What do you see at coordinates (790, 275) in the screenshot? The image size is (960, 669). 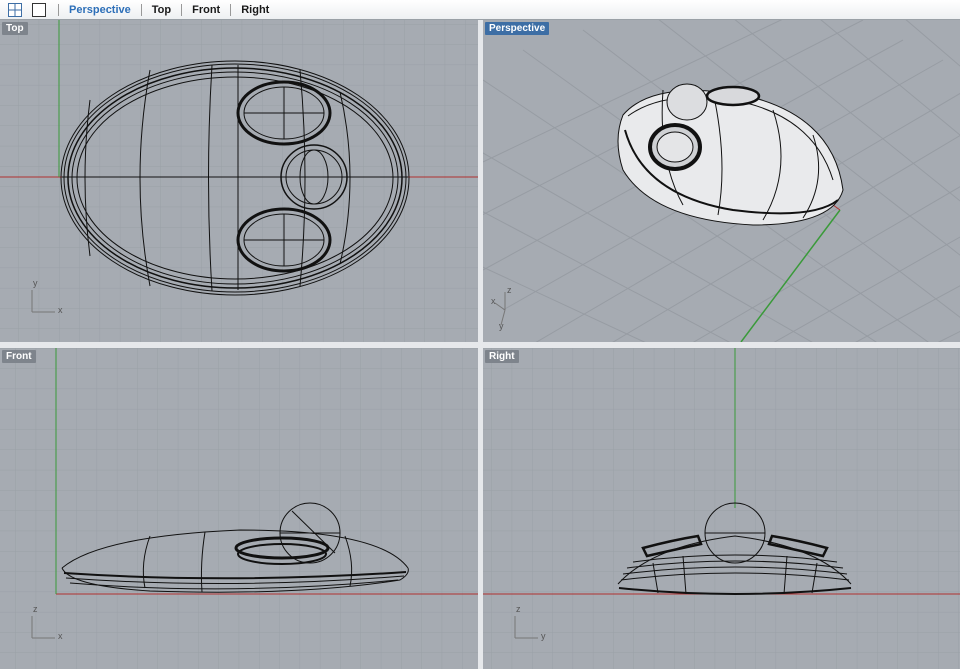 I see `y-axis-line` at bounding box center [790, 275].